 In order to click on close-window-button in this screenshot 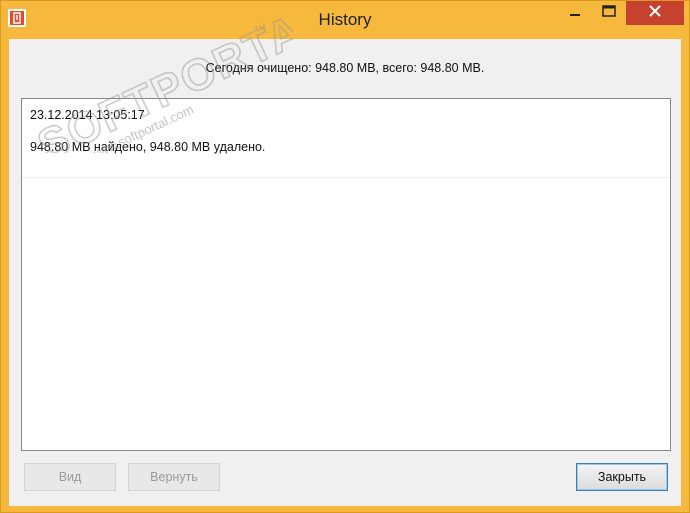, I will do `click(655, 13)`.